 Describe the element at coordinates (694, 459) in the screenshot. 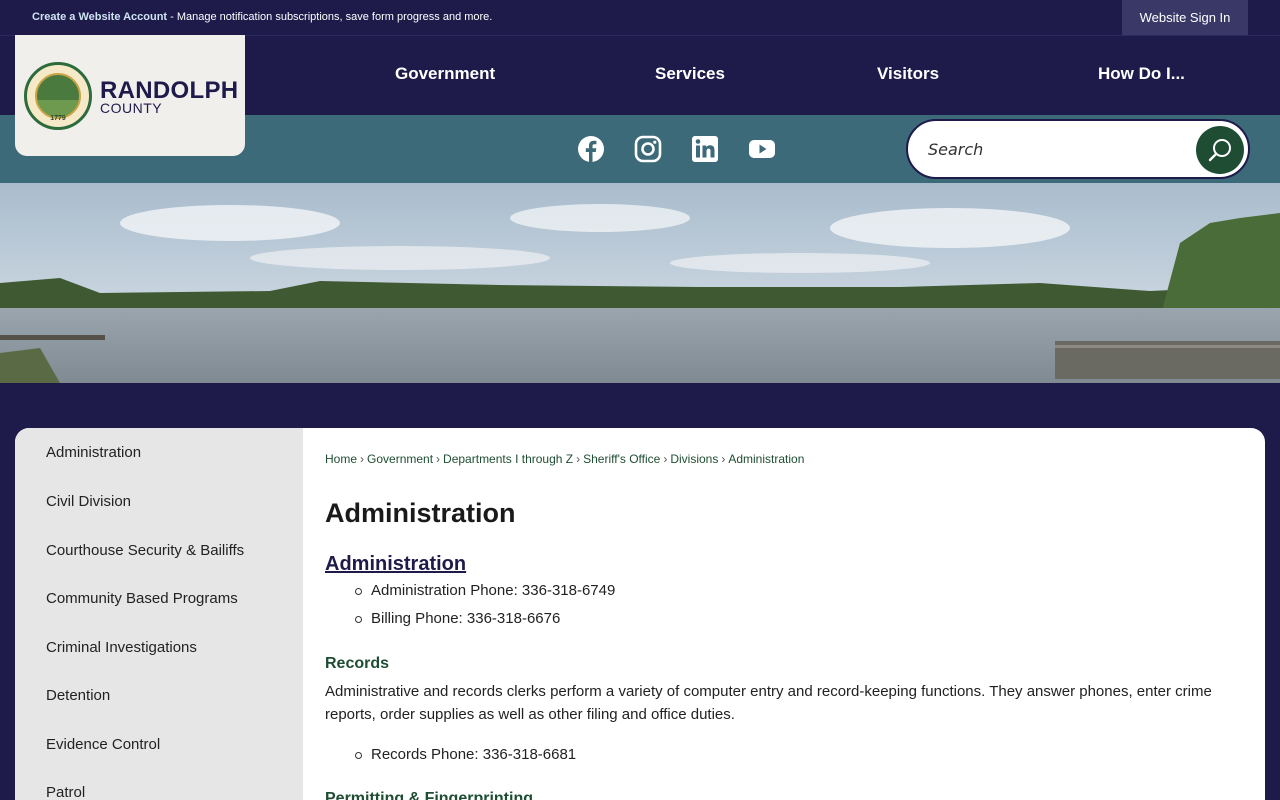

I see `breadcrumb-divisions: Divisions` at that location.